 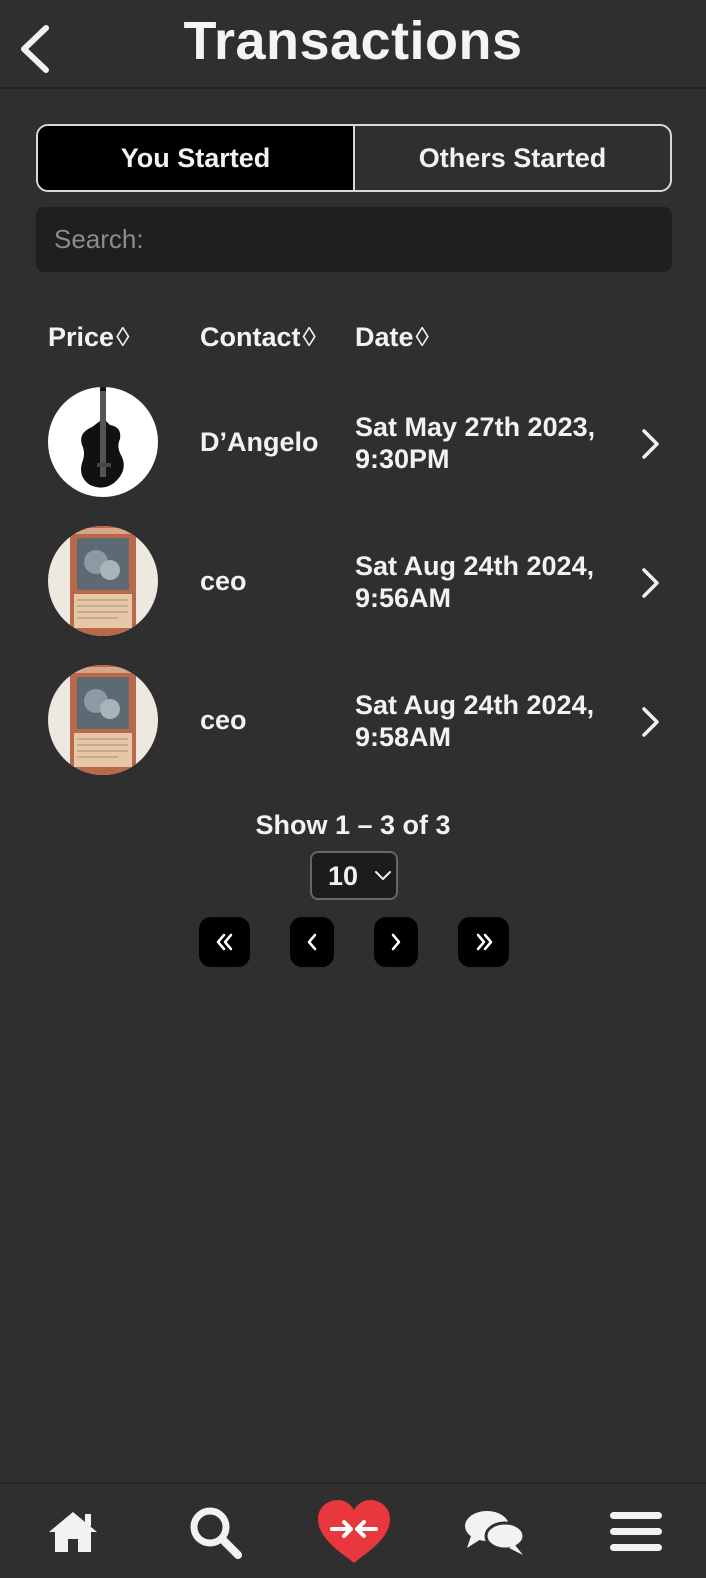 What do you see at coordinates (384, 337) in the screenshot?
I see `column-header-label: Date` at bounding box center [384, 337].